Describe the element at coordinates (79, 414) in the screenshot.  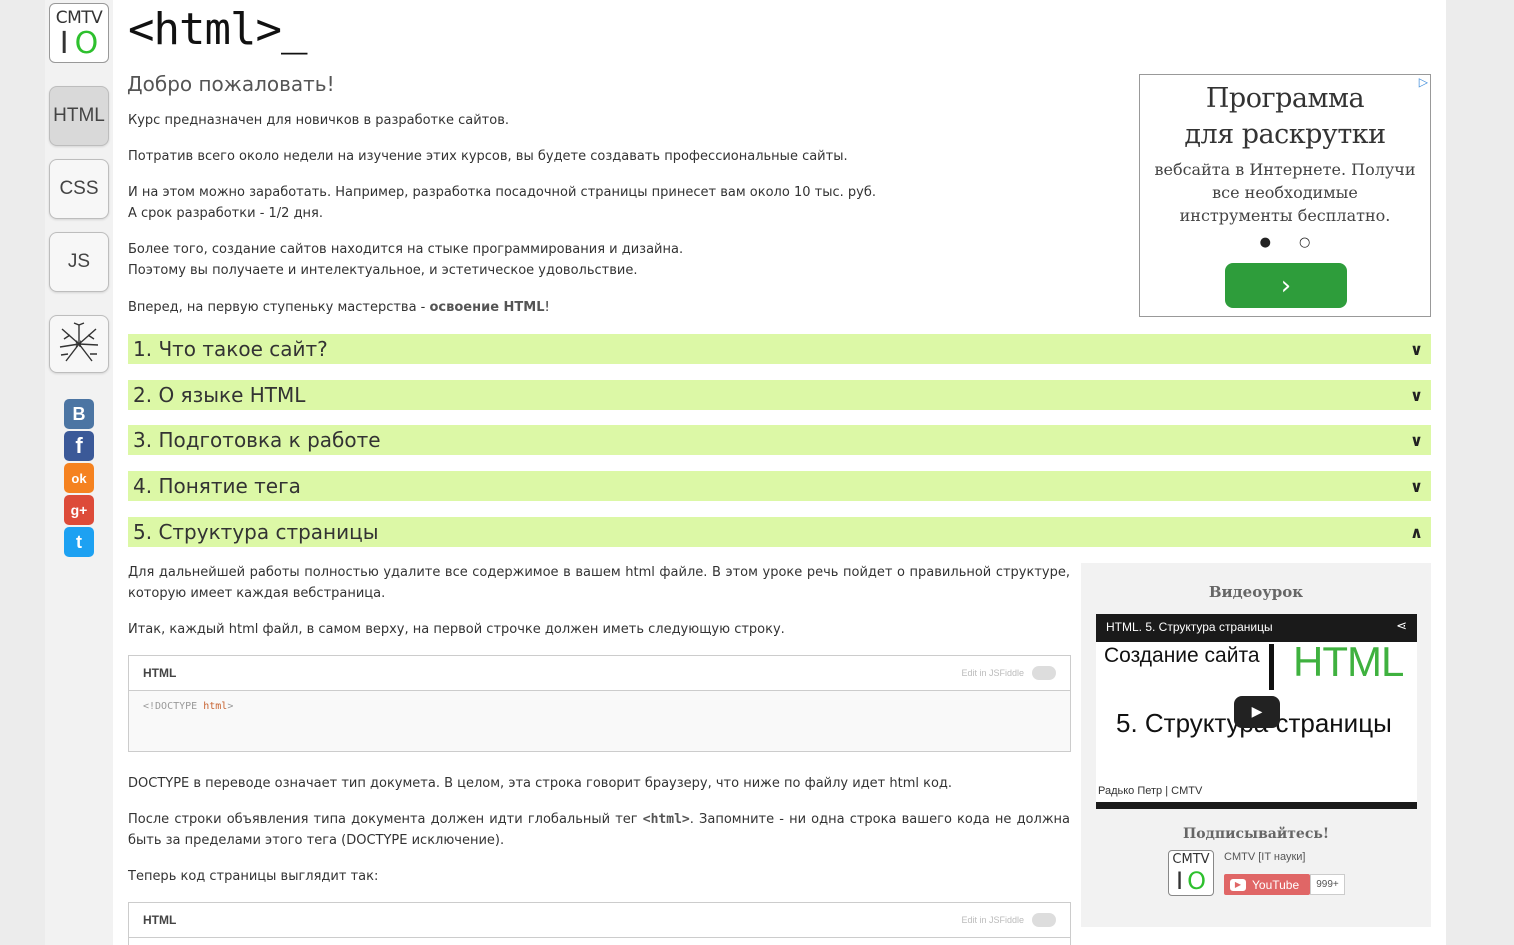
I see `vk-share-icon: B` at that location.